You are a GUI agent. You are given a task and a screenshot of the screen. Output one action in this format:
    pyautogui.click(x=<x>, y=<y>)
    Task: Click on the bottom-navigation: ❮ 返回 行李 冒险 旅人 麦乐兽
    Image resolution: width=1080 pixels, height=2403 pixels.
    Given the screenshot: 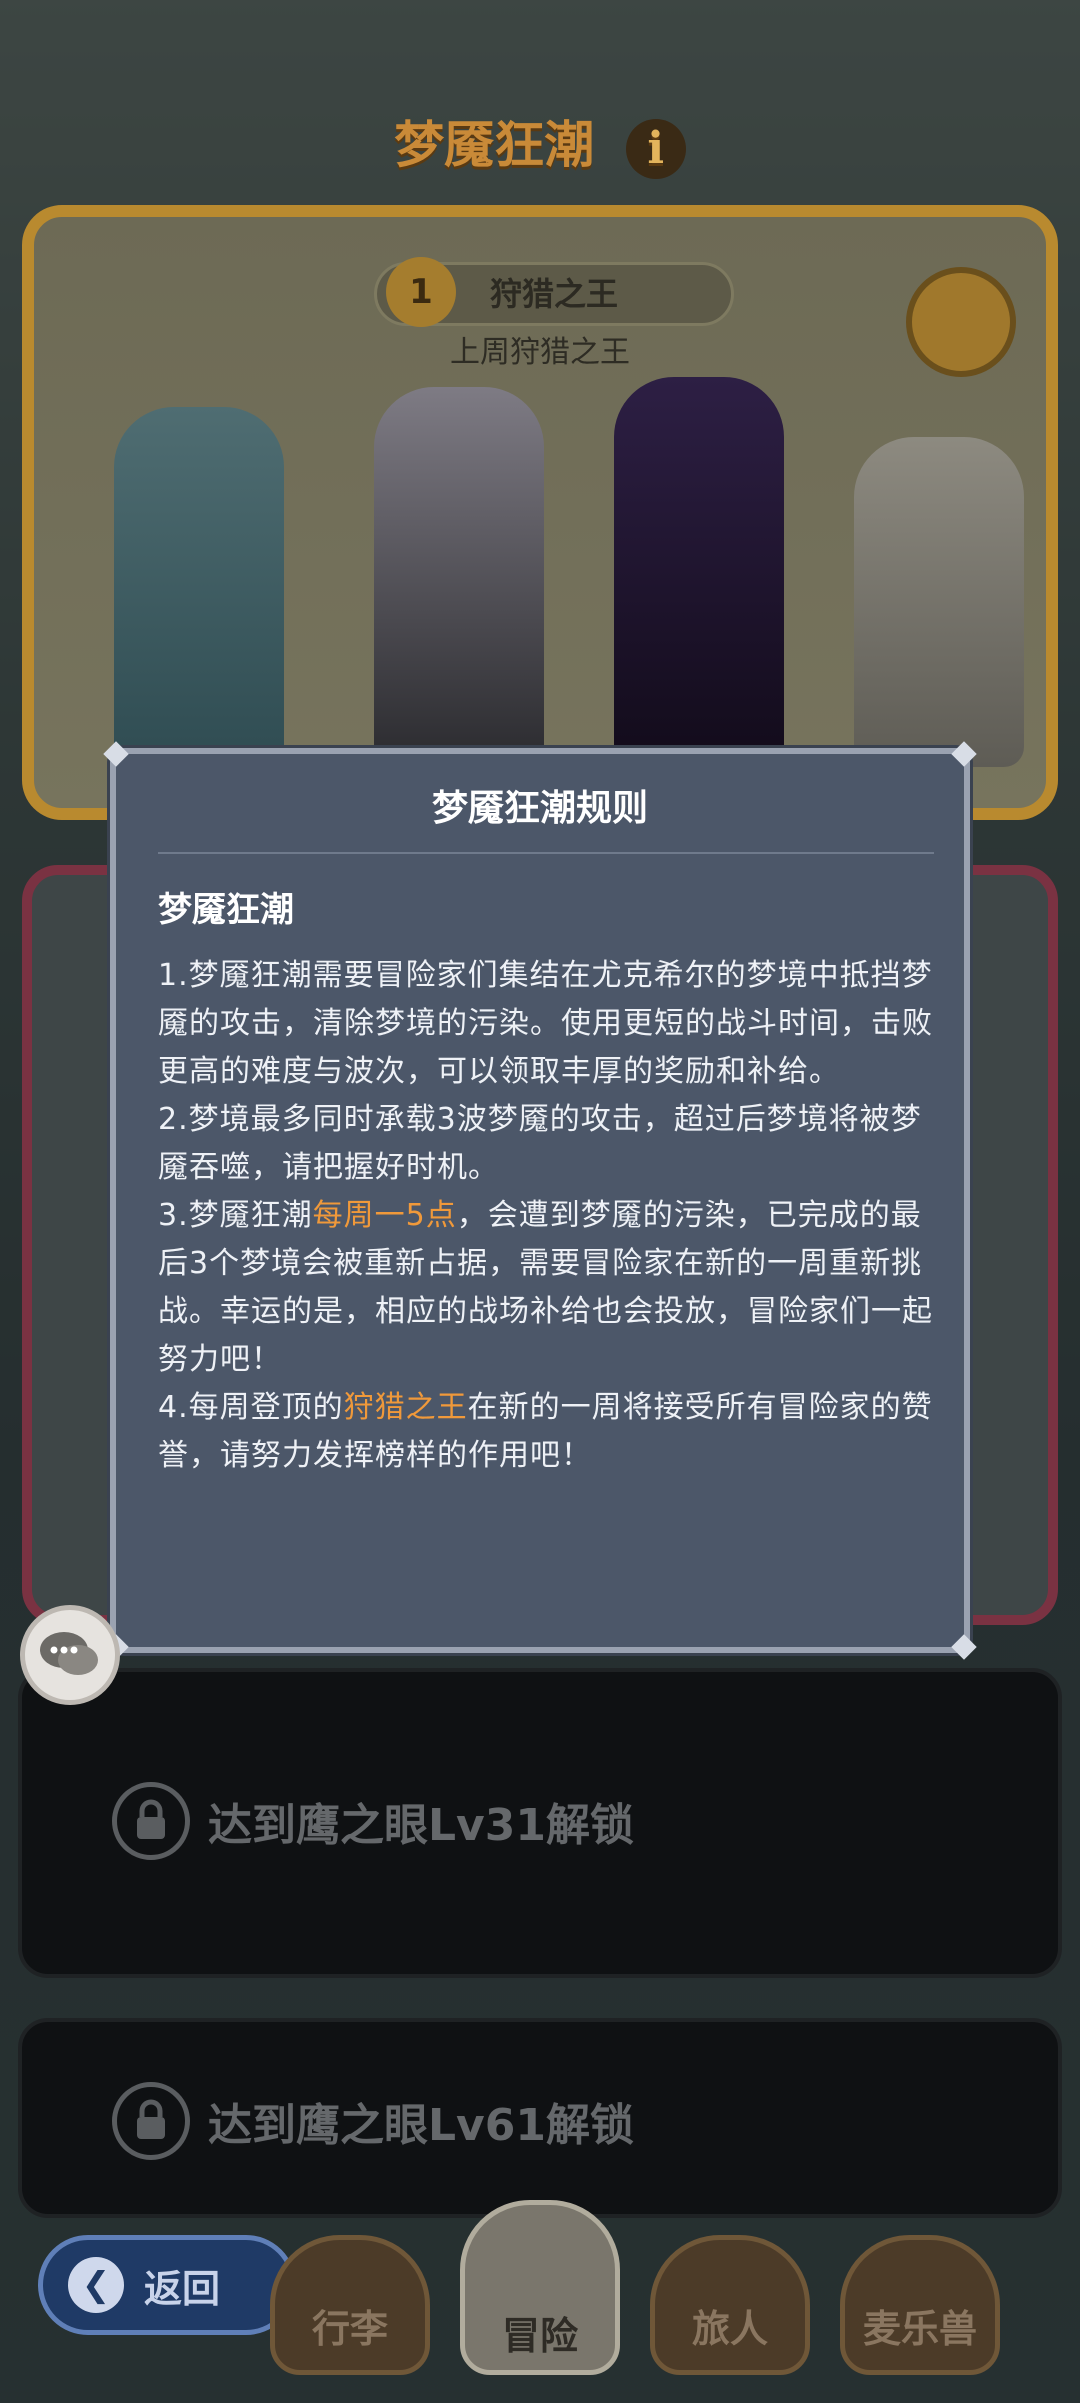 What is the action you would take?
    pyautogui.click(x=540, y=2299)
    